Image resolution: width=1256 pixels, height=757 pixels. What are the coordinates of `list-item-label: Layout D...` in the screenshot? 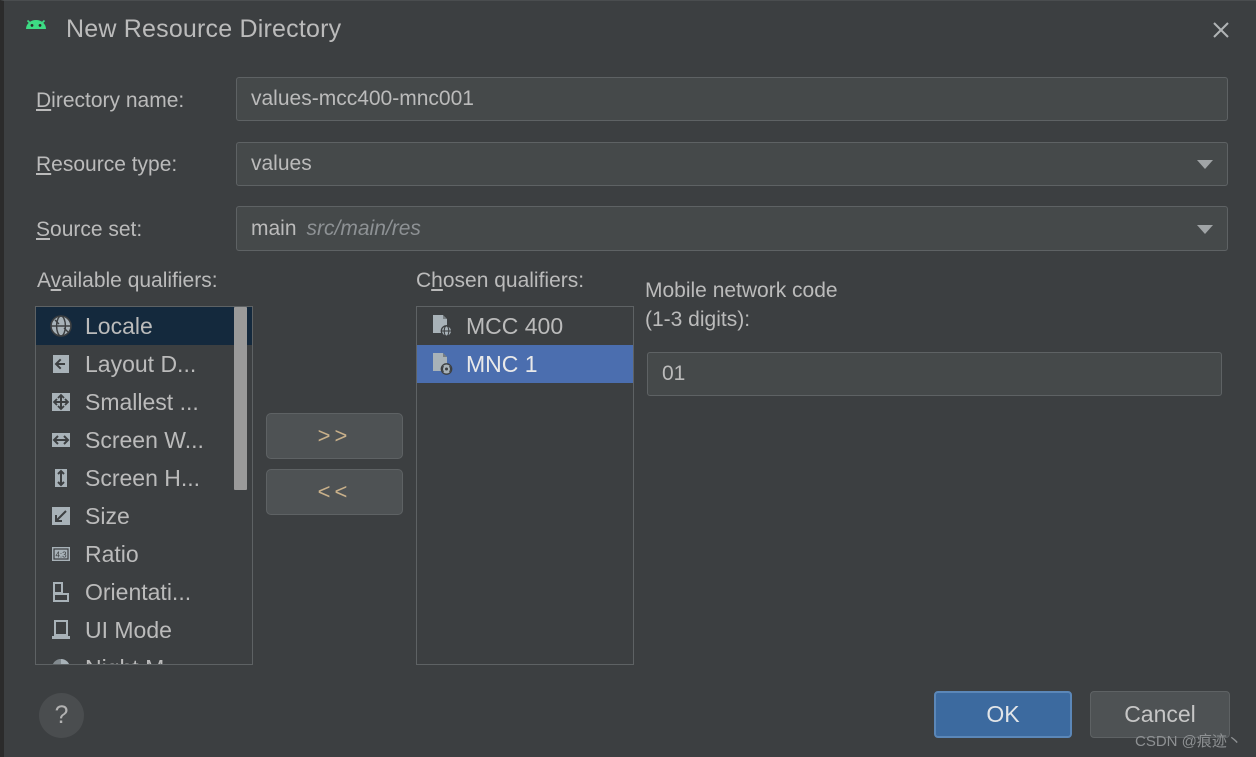 It's located at (141, 363).